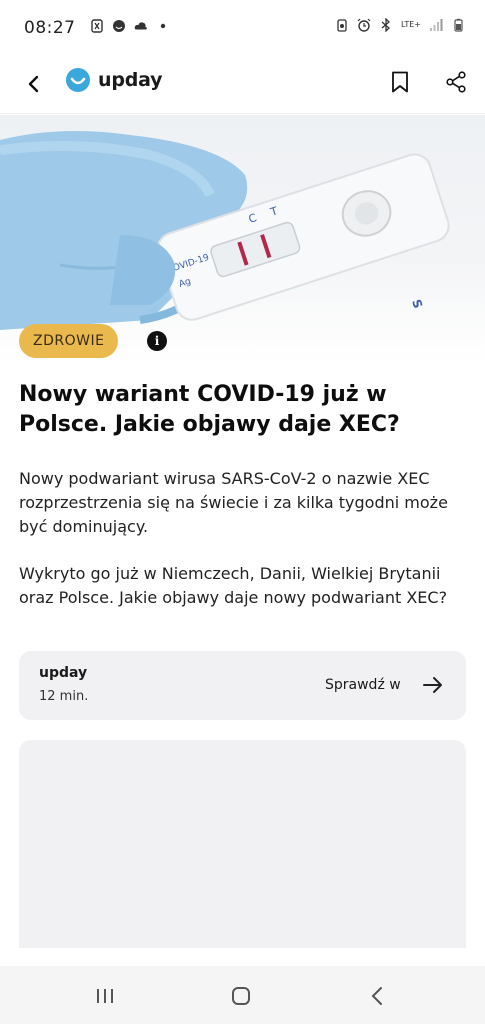  I want to click on status-time: 08:27, so click(50, 28).